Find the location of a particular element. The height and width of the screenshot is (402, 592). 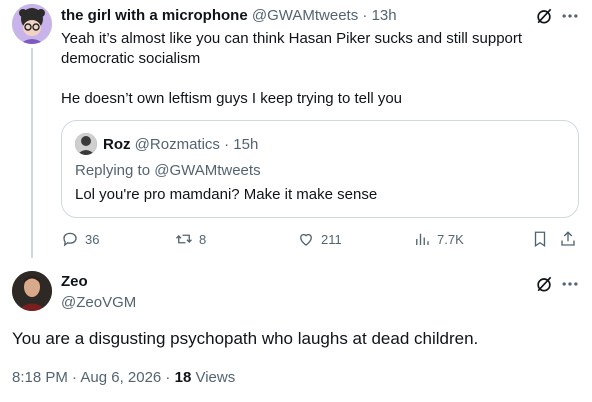

quote-header: Roz @Rozmatics · 15h is located at coordinates (180, 144).